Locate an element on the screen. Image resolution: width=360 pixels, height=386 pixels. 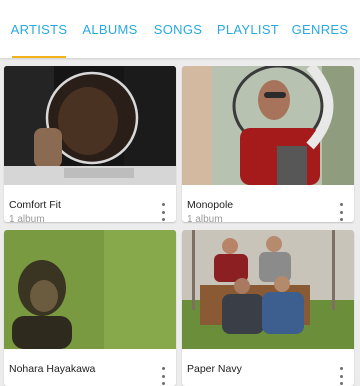
artist-name: Nohara Hayakawa is located at coordinates (52, 369).